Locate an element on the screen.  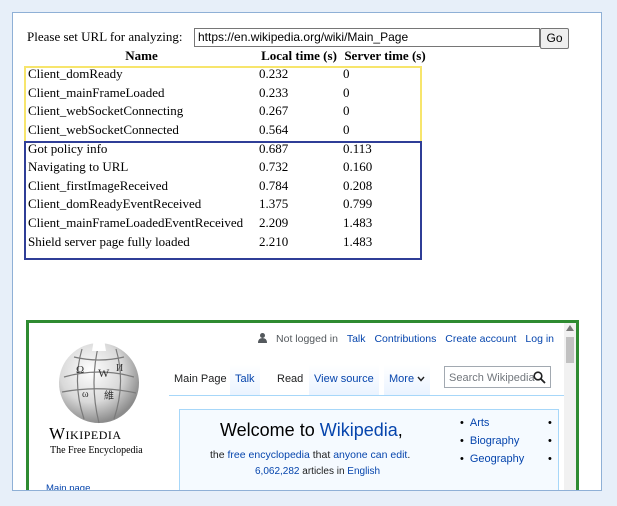
table-header-row: Name Local time (s) Server time (s) is located at coordinates (227, 56).